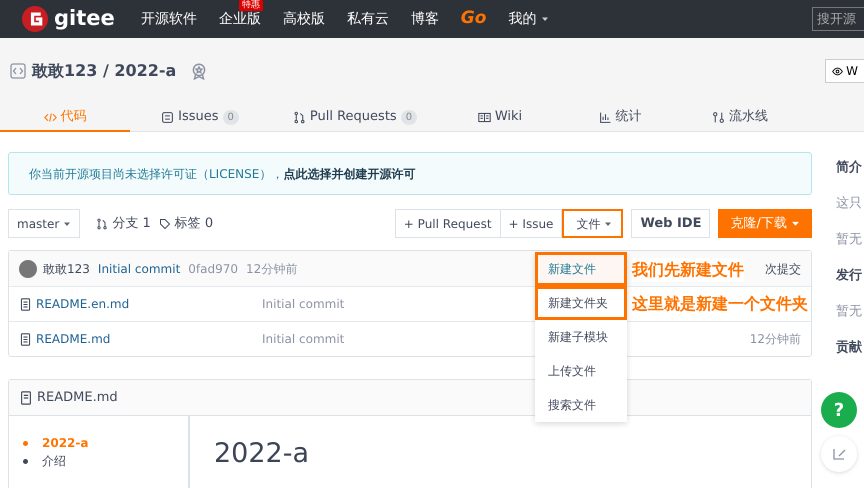 The image size is (864, 488). Describe the element at coordinates (213, 269) in the screenshot. I see `commit-hash: 0fad970` at that location.